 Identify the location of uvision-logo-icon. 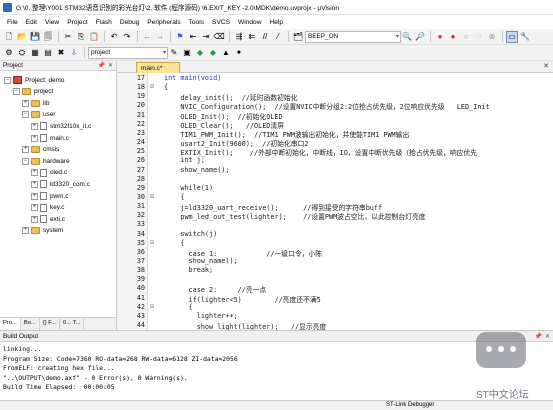
(7, 7).